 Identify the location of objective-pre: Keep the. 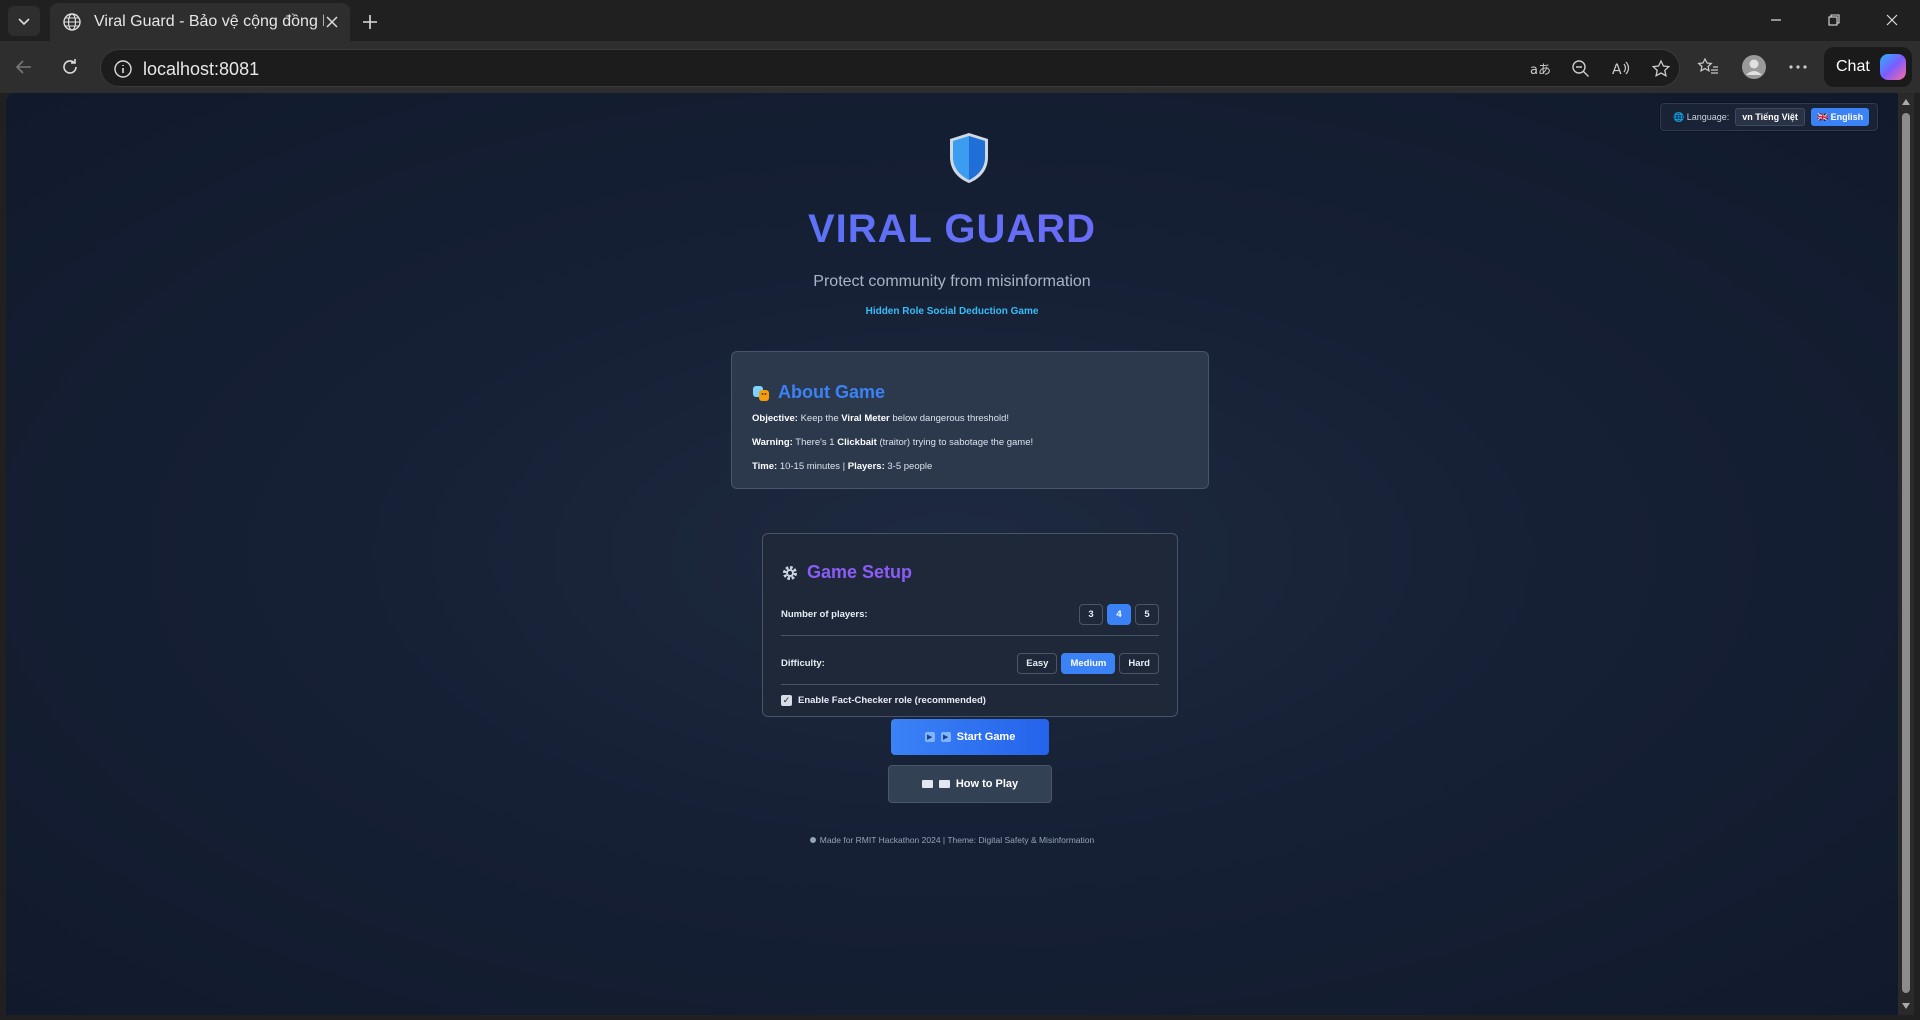
(819, 418).